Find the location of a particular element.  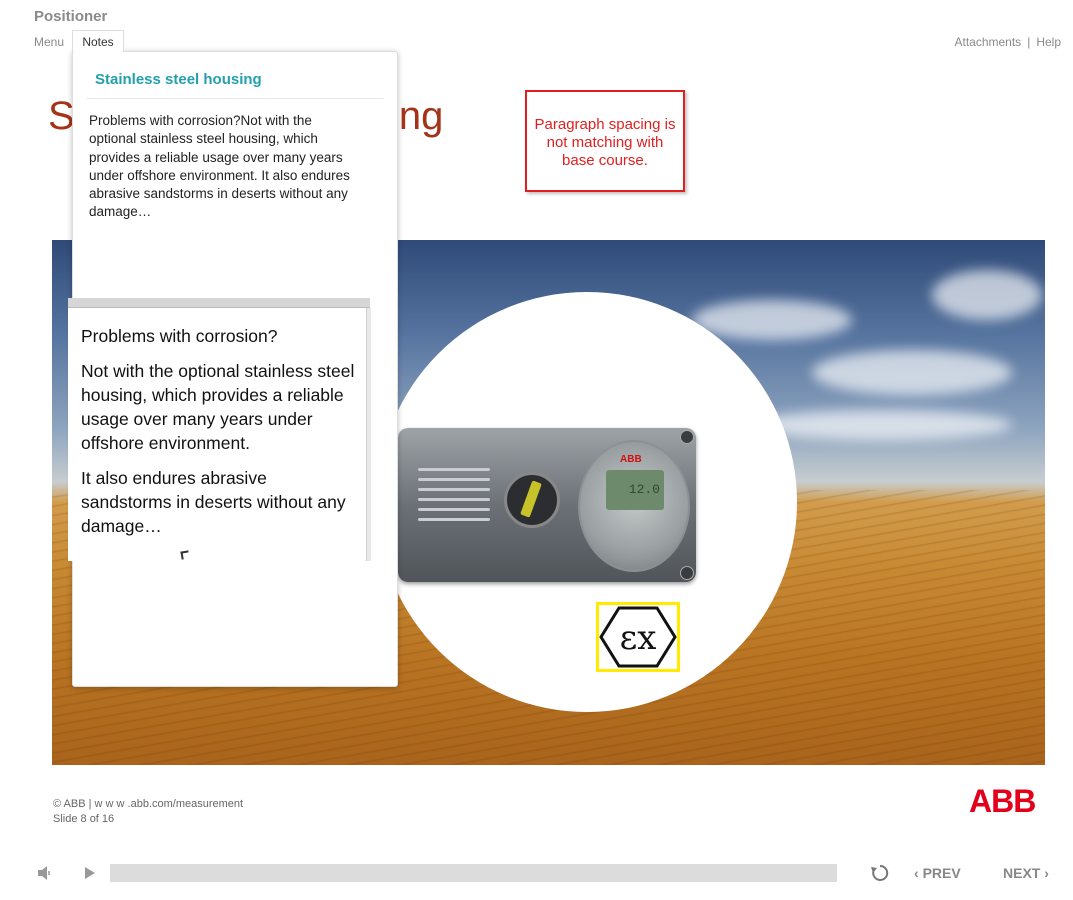

prev-button: ‹ PREV is located at coordinates (937, 873).